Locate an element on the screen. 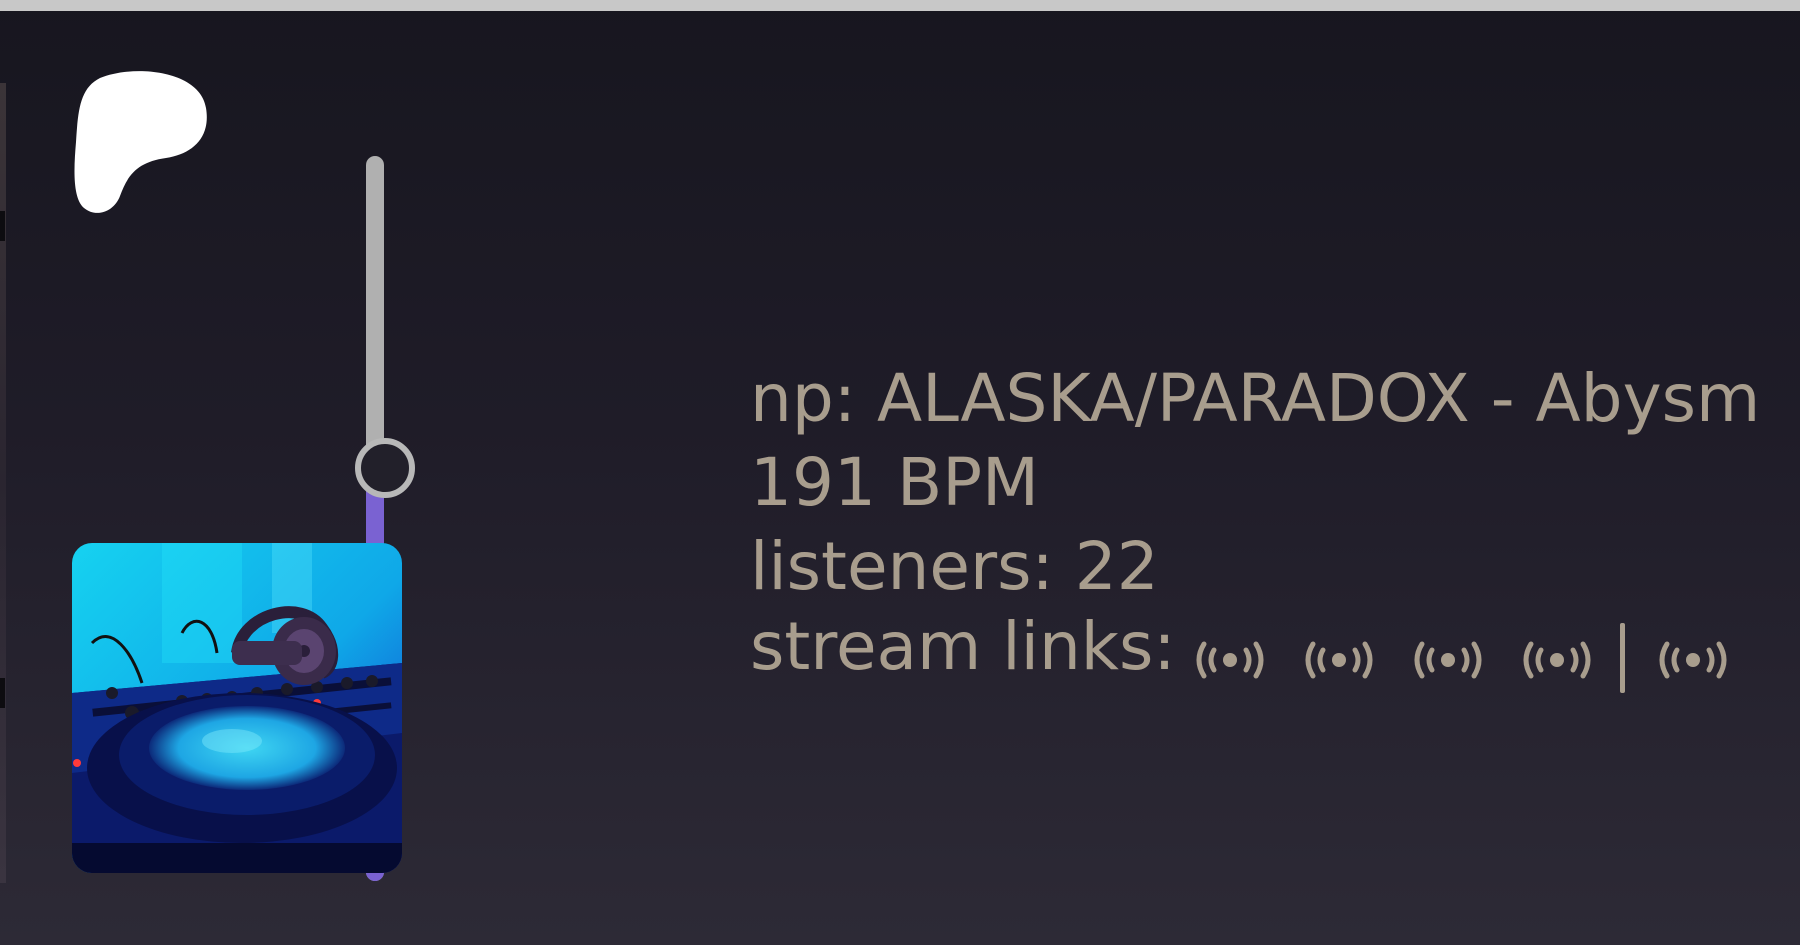 The width and height of the screenshot is (1800, 945). top-border-bar is located at coordinates (900, 5).